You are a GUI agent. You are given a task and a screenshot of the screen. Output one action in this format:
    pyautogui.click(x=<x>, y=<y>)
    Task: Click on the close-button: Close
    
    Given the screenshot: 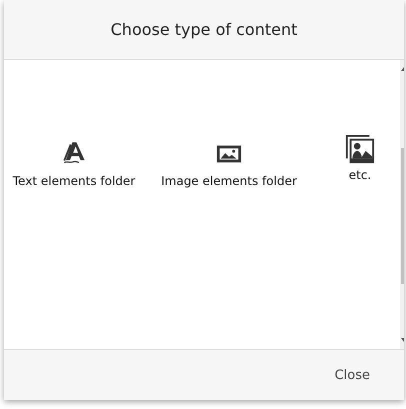 What is the action you would take?
    pyautogui.click(x=352, y=375)
    